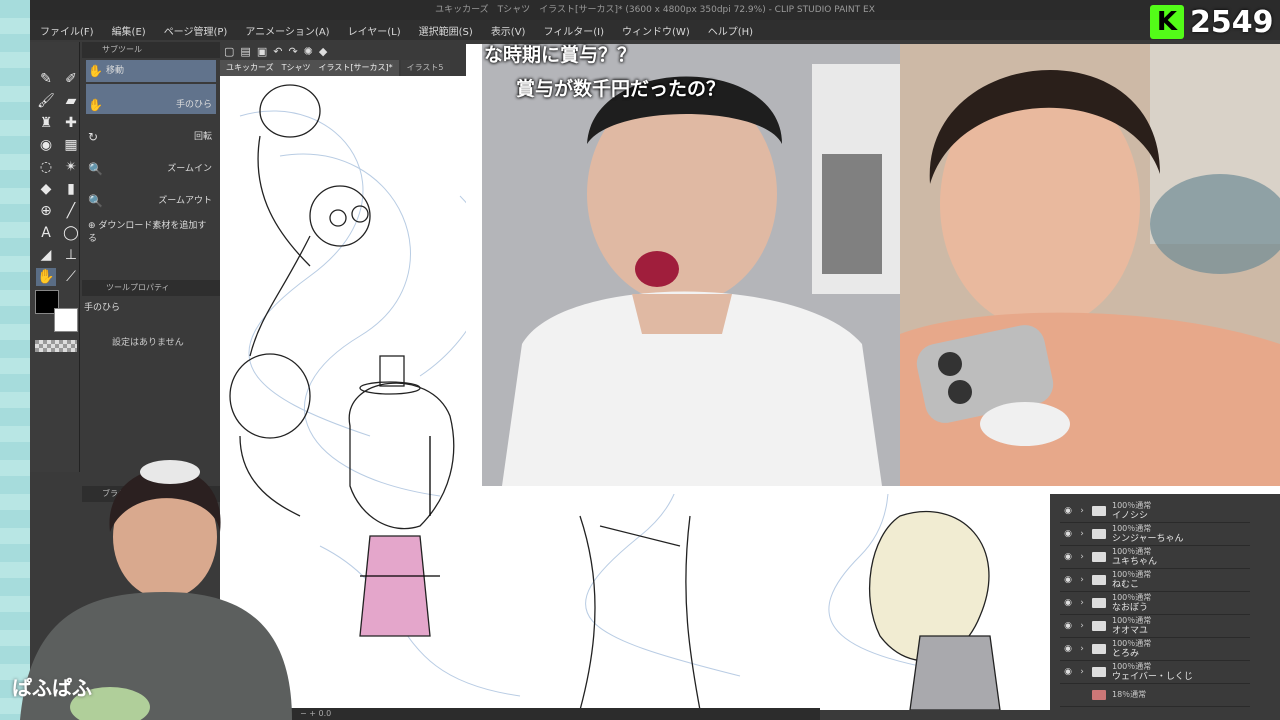 The height and width of the screenshot is (720, 1280). Describe the element at coordinates (325, 713) in the screenshot. I see `zoom-value: 0.0` at that location.